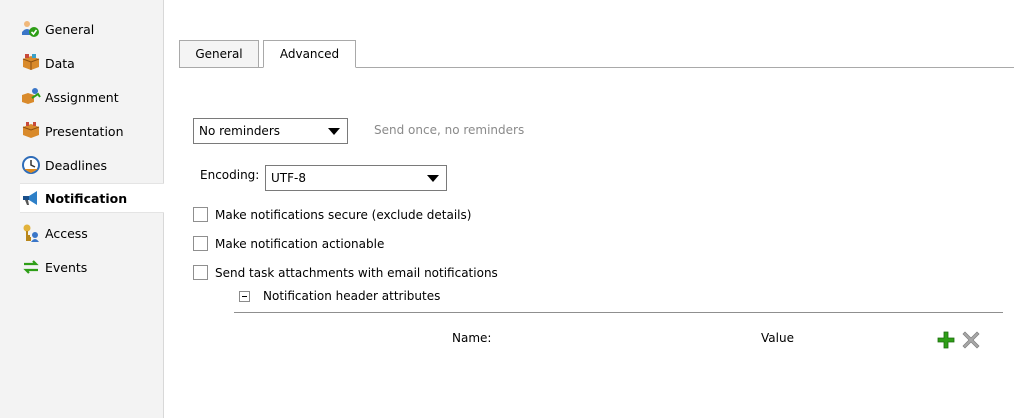 This screenshot has width=1014, height=418. I want to click on reminders-select: No reminders, so click(270, 131).